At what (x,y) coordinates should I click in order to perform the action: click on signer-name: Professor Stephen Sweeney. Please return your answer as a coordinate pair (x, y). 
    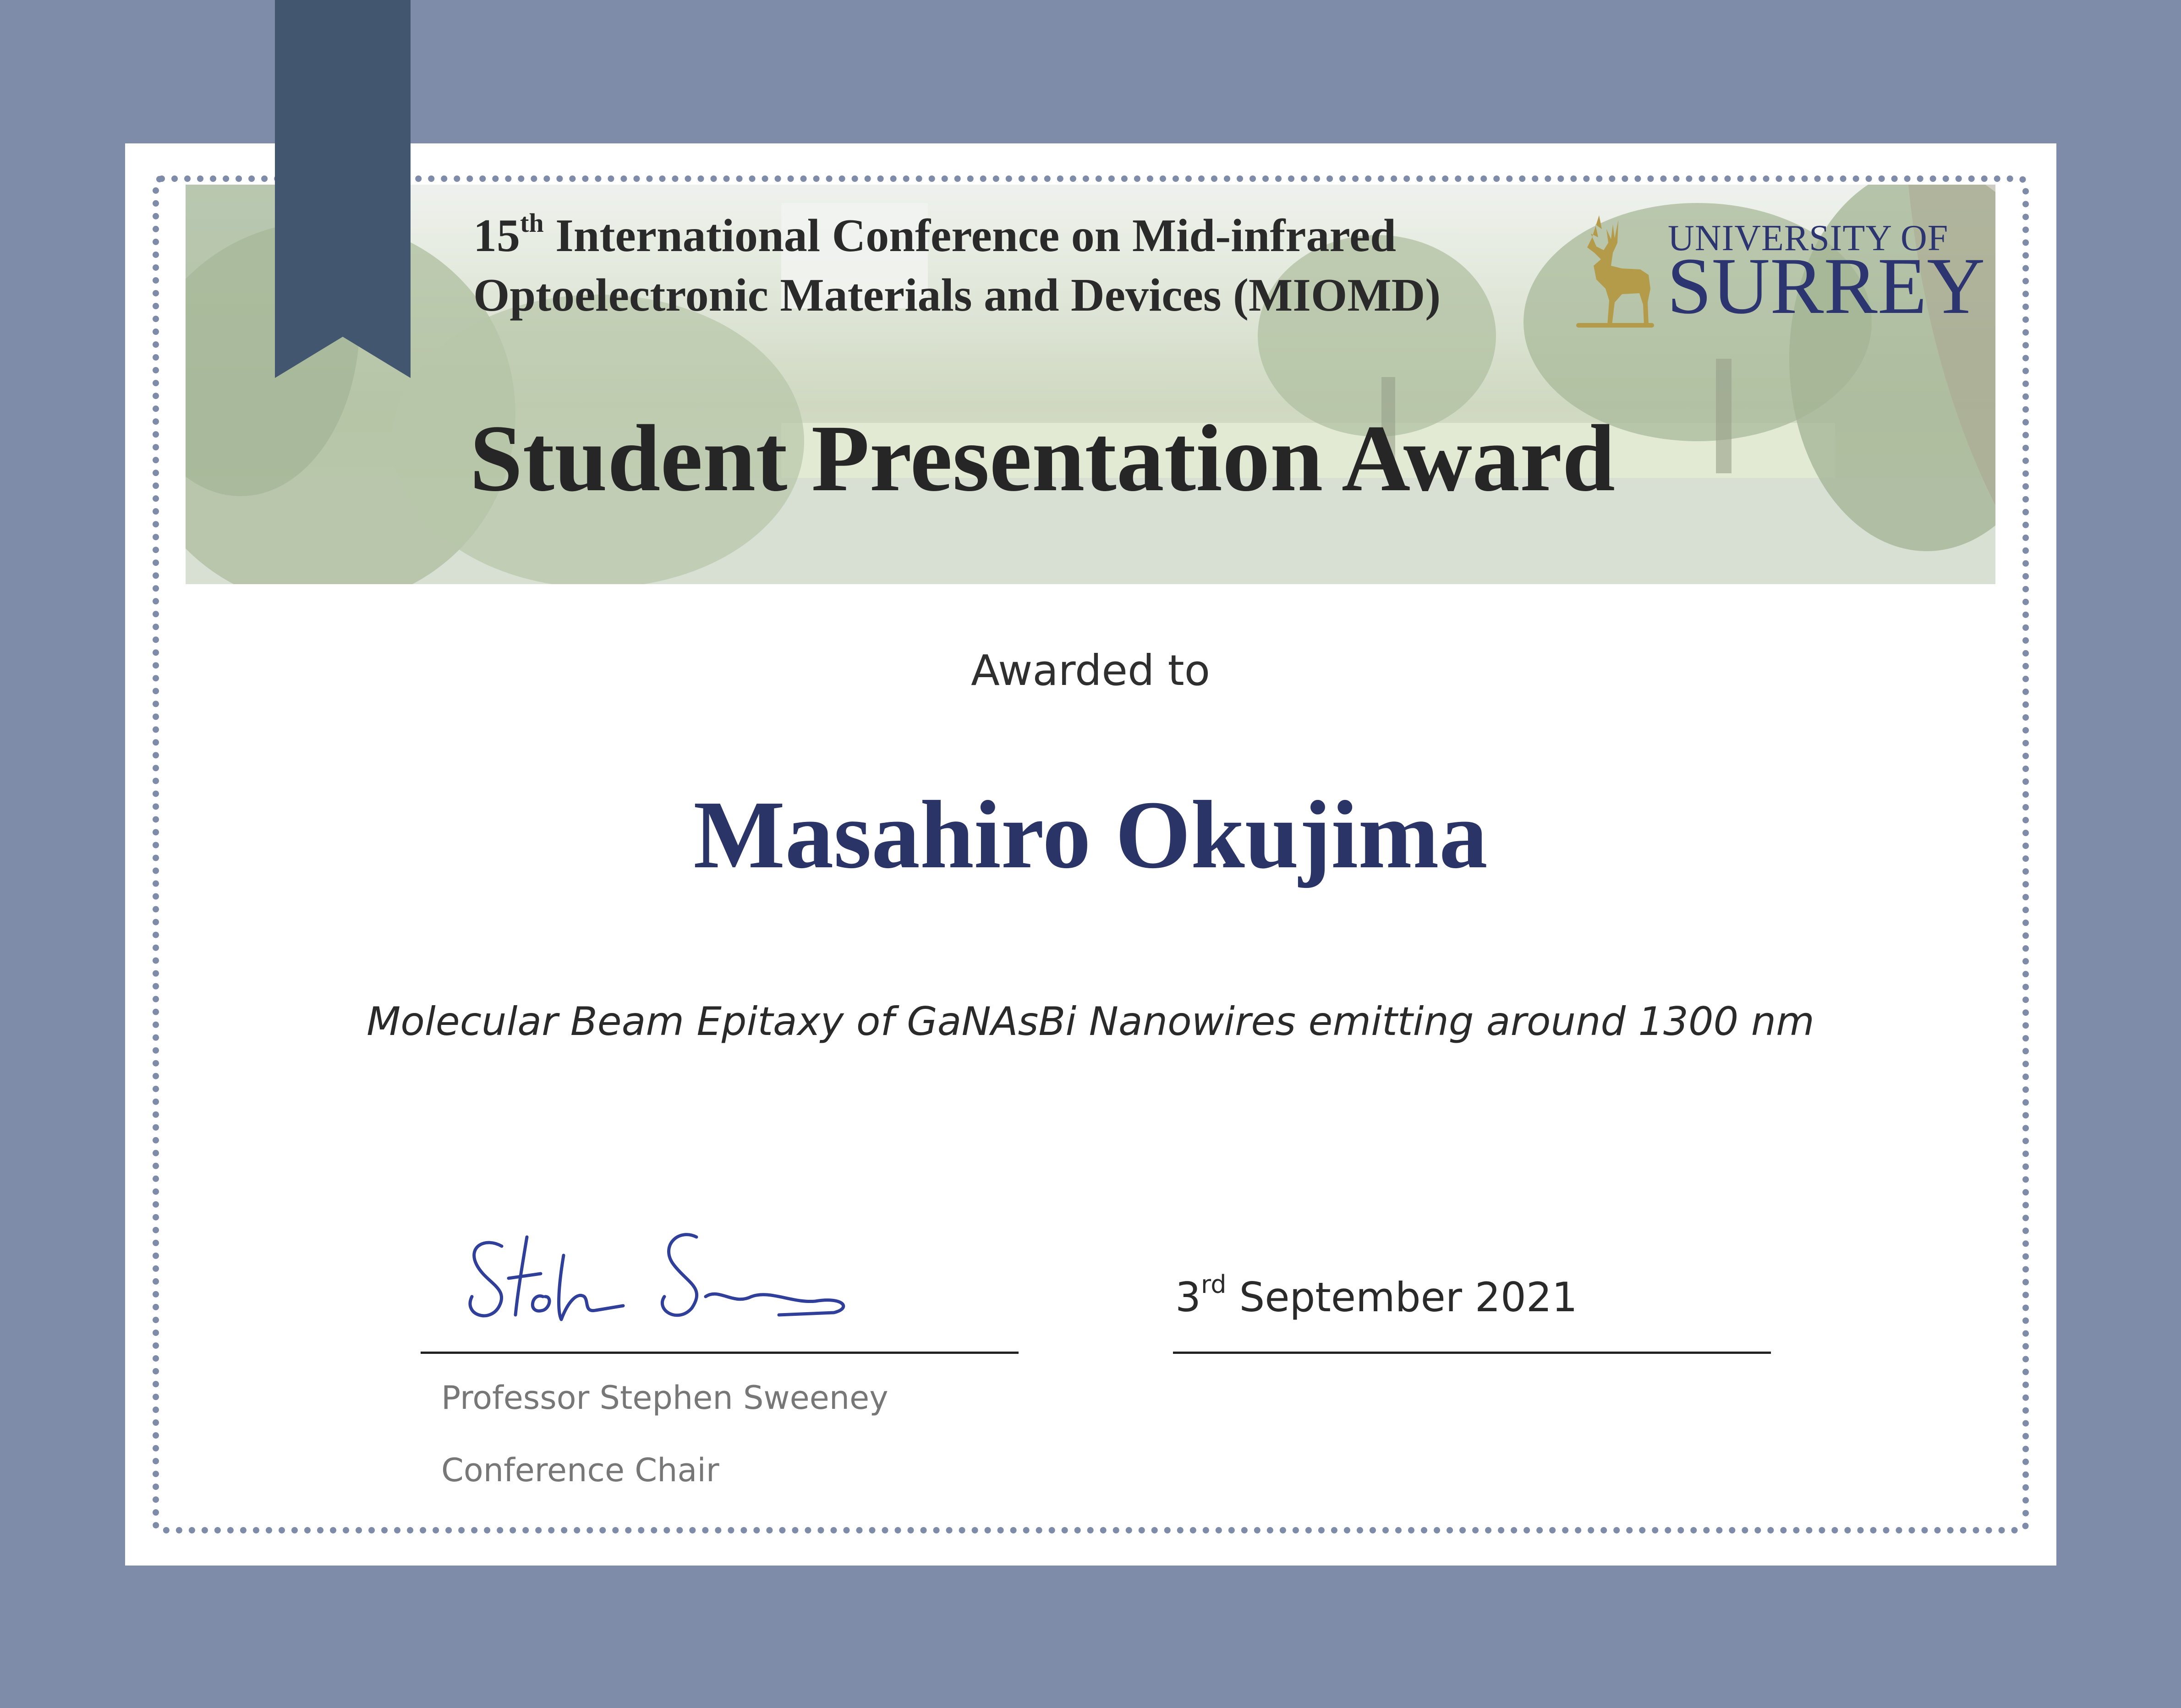
    Looking at the image, I should click on (664, 1398).